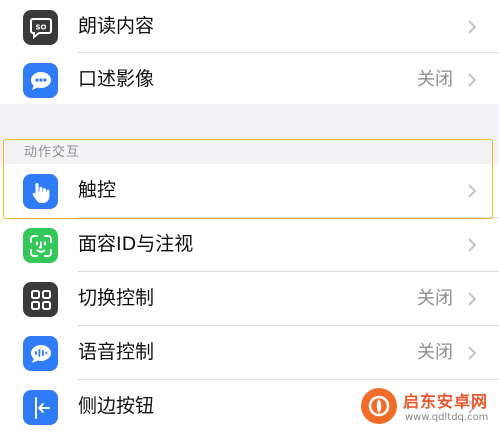 The width and height of the screenshot is (499, 432). What do you see at coordinates (249, 79) in the screenshot?
I see `row-audio-description: 口述影像 关闭` at bounding box center [249, 79].